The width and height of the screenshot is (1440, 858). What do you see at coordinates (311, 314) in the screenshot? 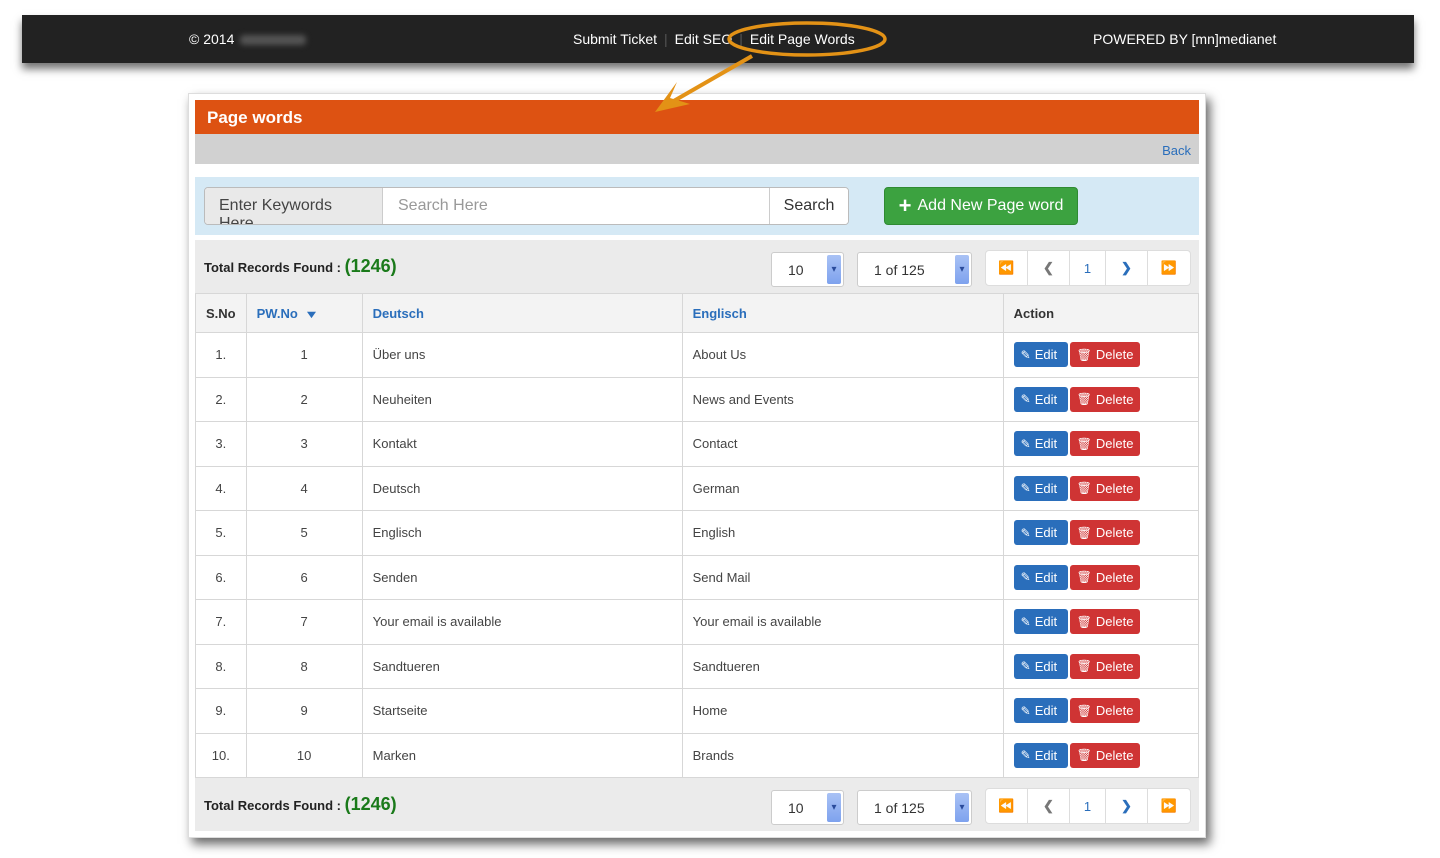
I see `sort-desc-icon: ▼` at bounding box center [311, 314].